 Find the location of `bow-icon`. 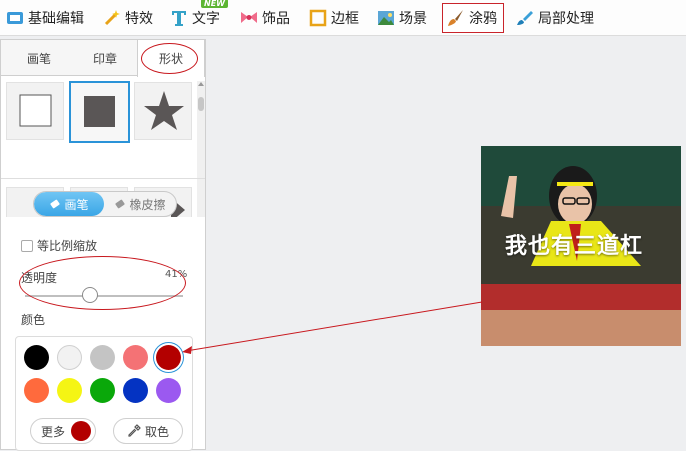

bow-icon is located at coordinates (249, 18).